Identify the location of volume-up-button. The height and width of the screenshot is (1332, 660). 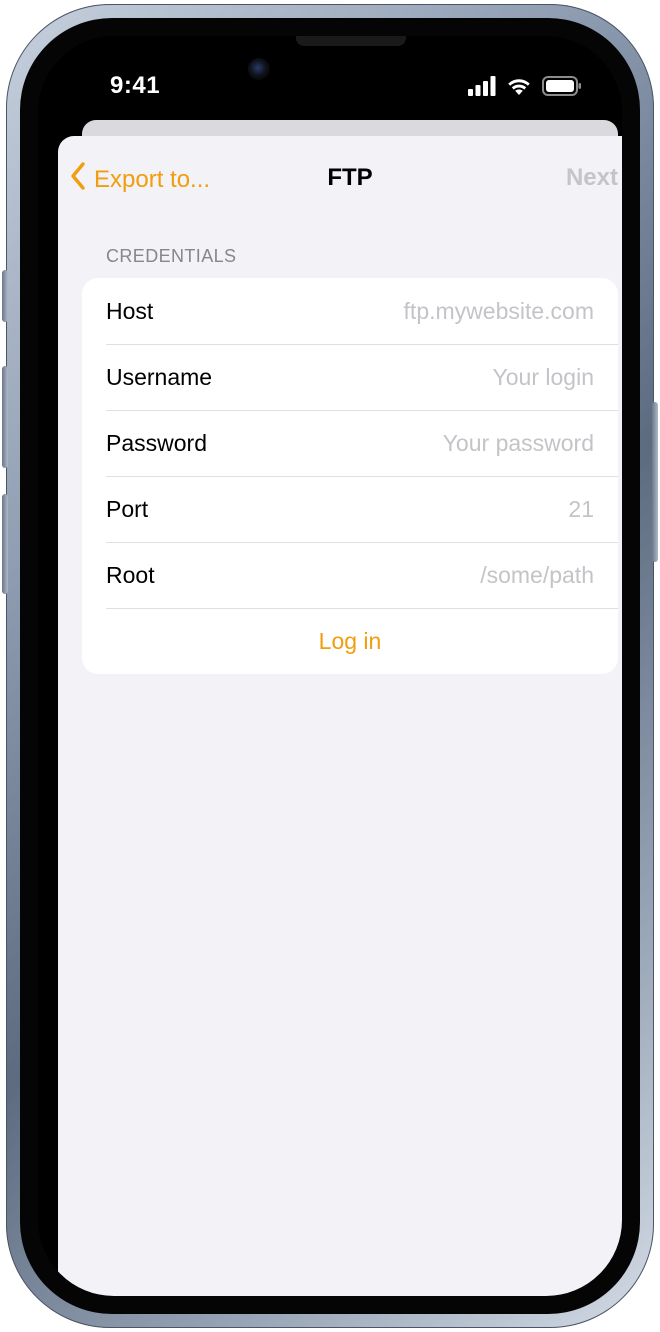
(5, 417).